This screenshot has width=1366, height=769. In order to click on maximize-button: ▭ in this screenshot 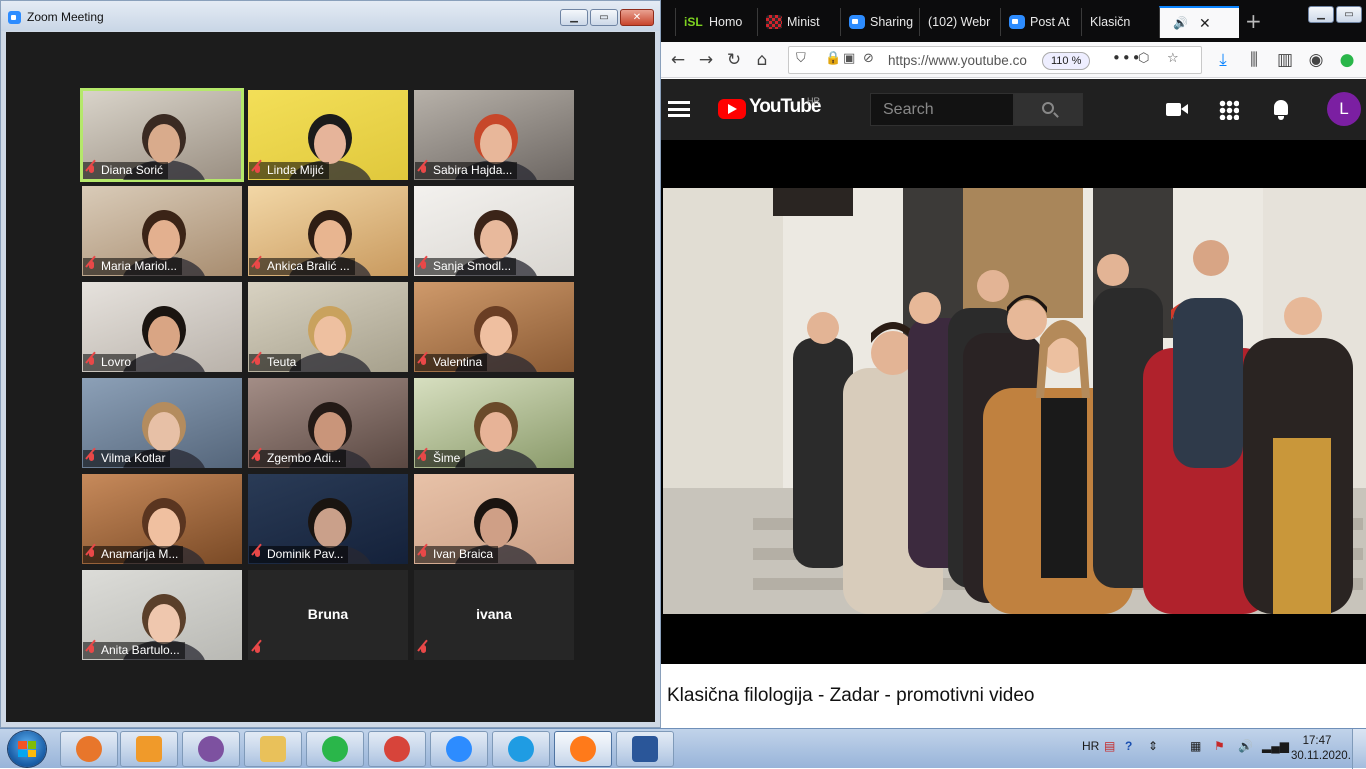, I will do `click(604, 17)`.